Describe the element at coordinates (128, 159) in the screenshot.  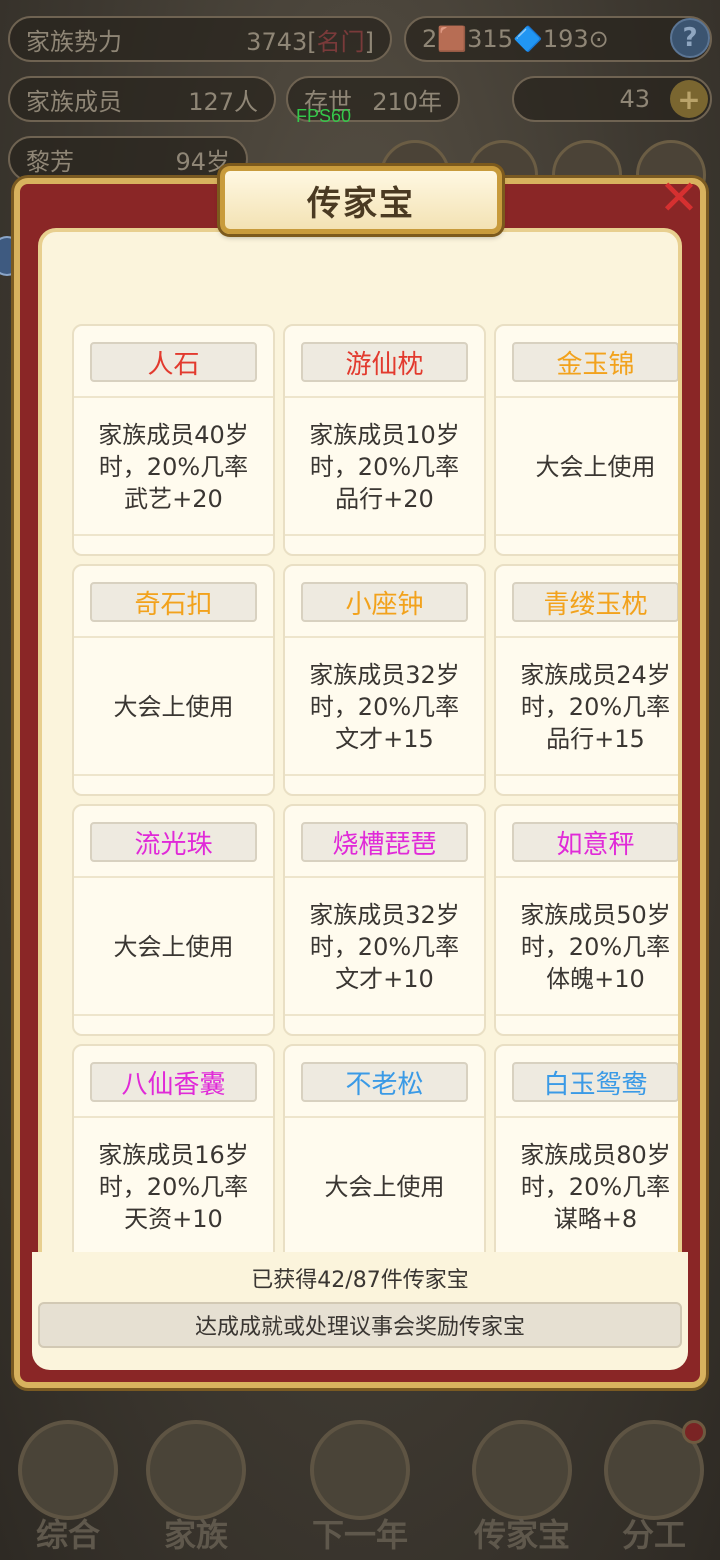
I see `person-stat: 黎芳 94岁` at that location.